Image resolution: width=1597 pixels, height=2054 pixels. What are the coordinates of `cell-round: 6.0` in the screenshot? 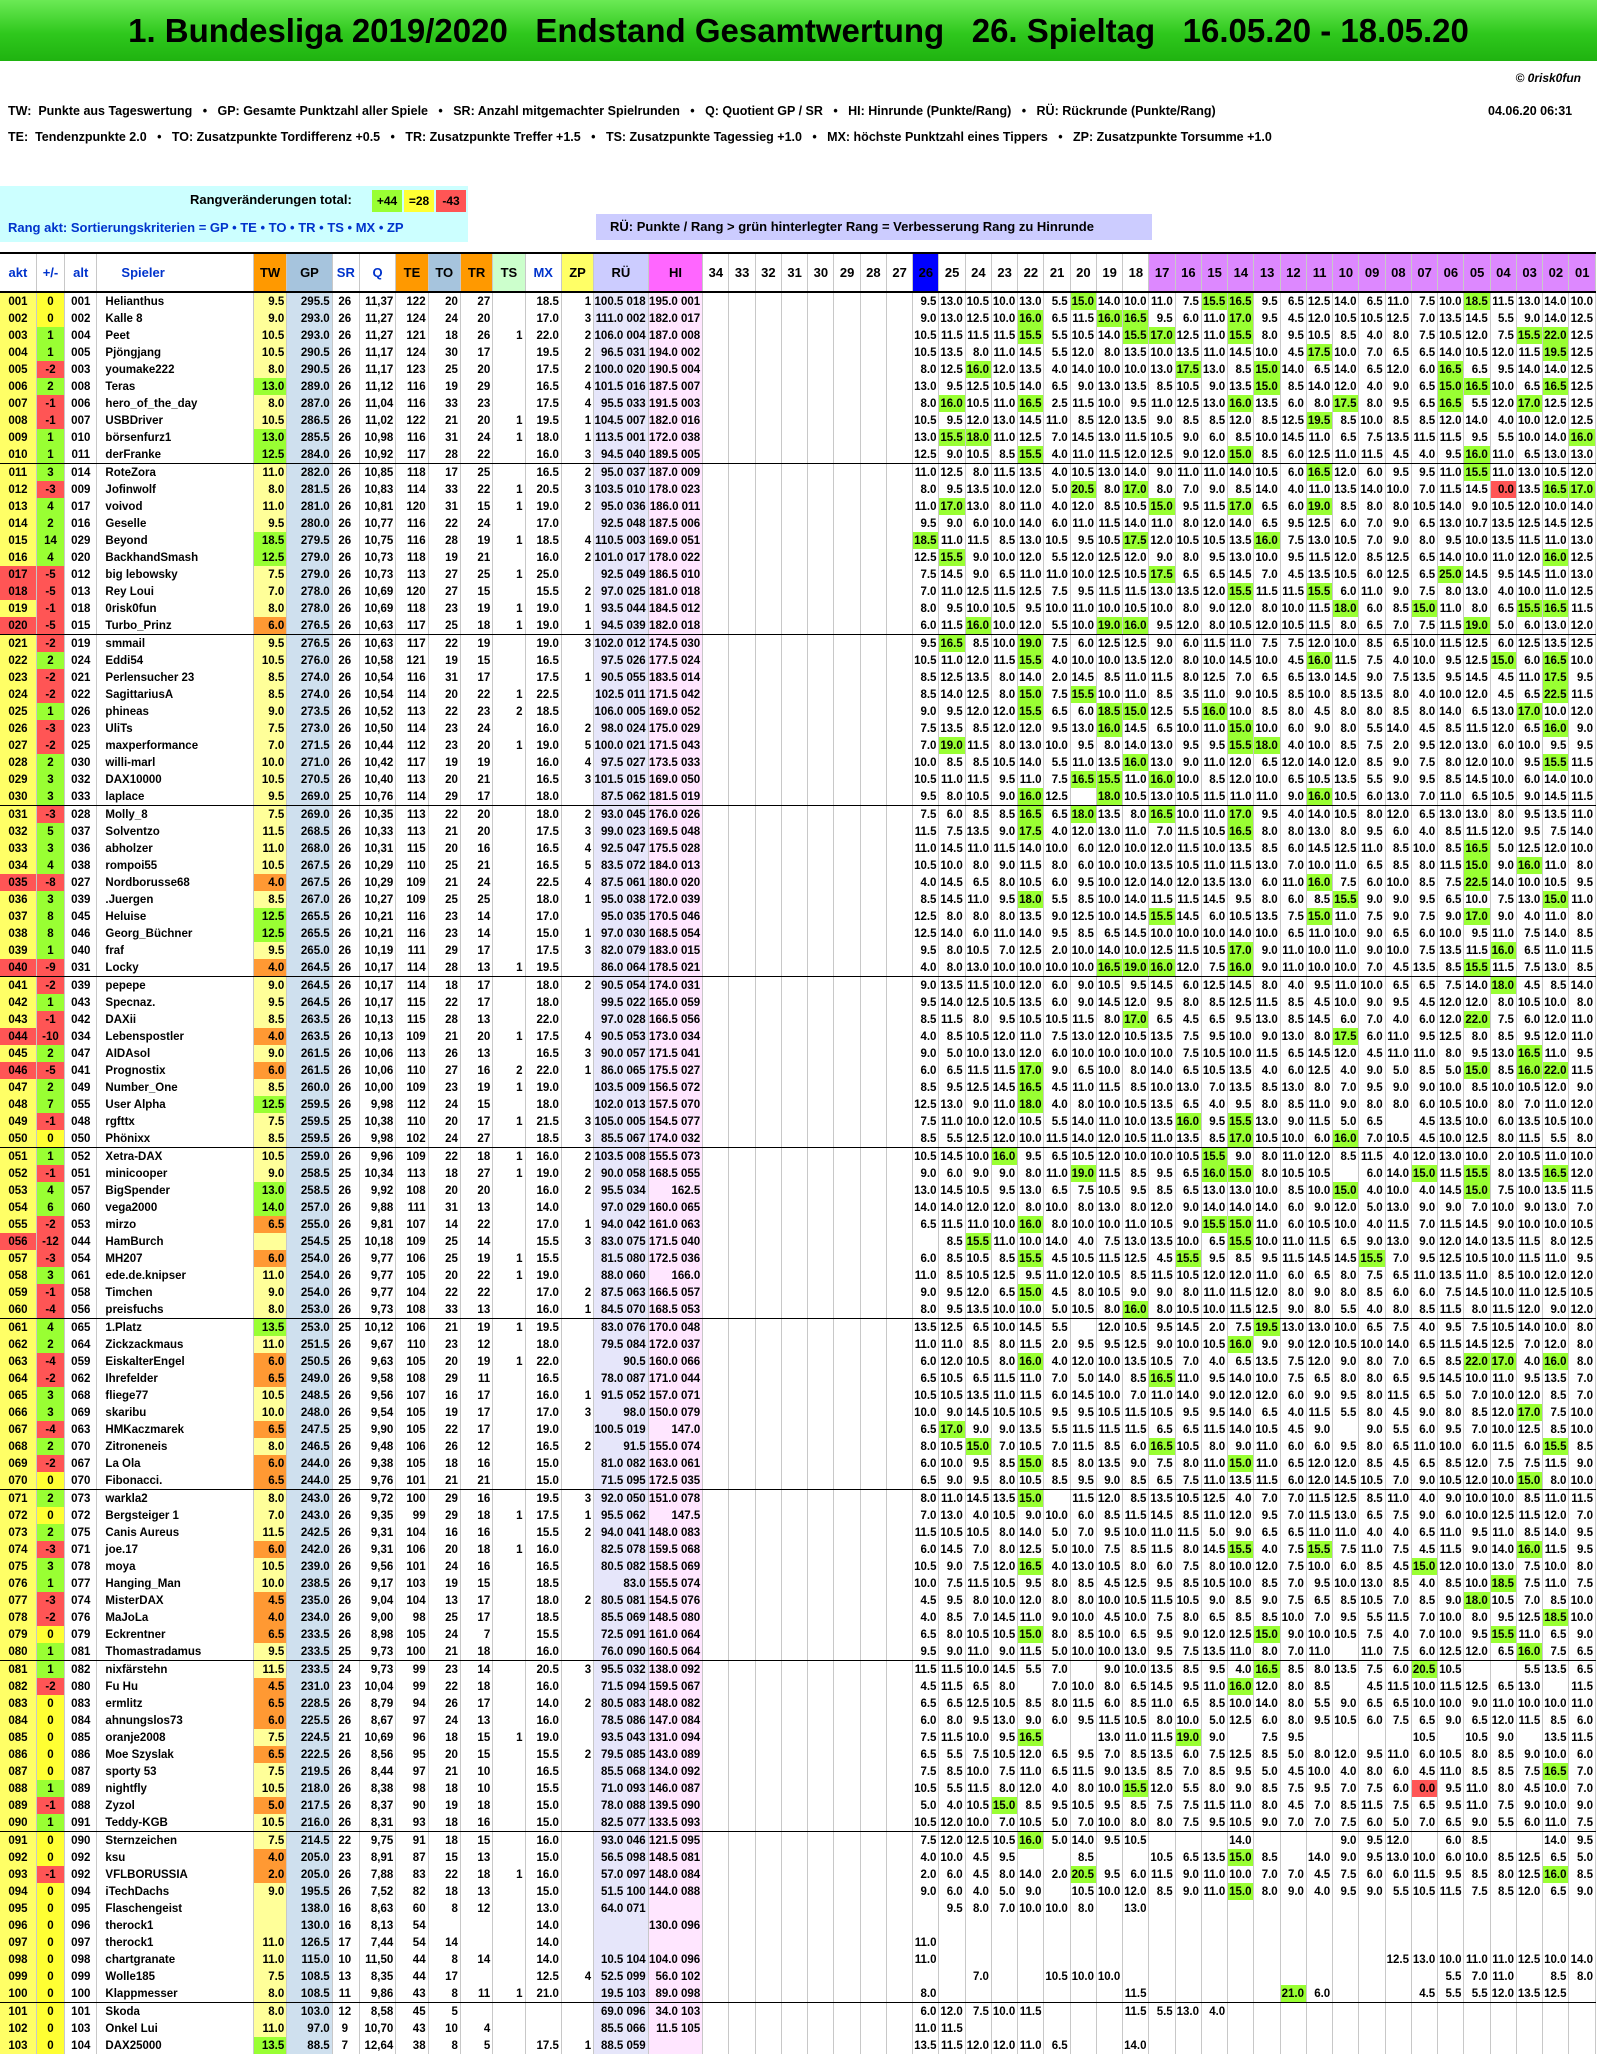 It's located at (1372, 1823).